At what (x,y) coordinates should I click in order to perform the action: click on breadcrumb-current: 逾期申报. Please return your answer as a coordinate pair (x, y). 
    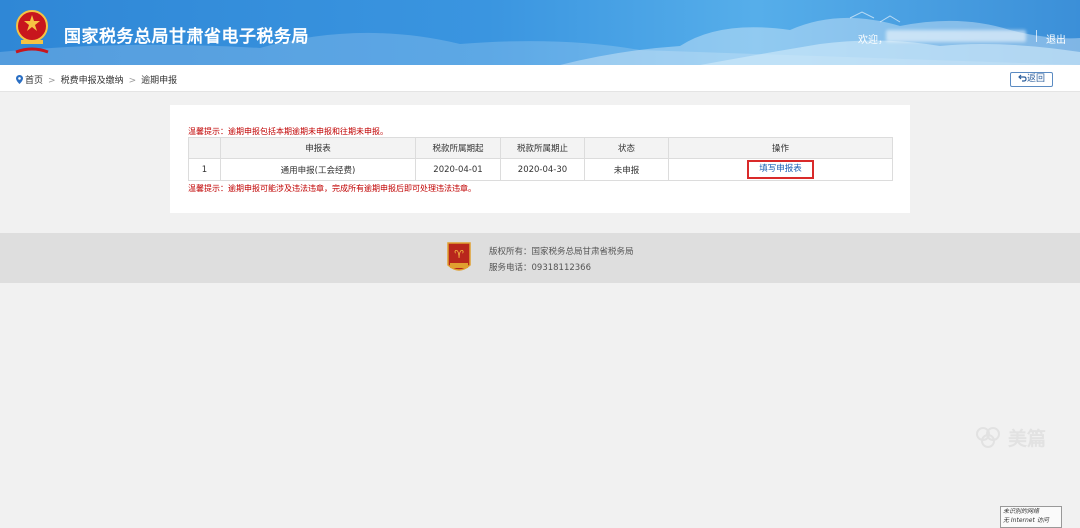
    Looking at the image, I should click on (159, 81).